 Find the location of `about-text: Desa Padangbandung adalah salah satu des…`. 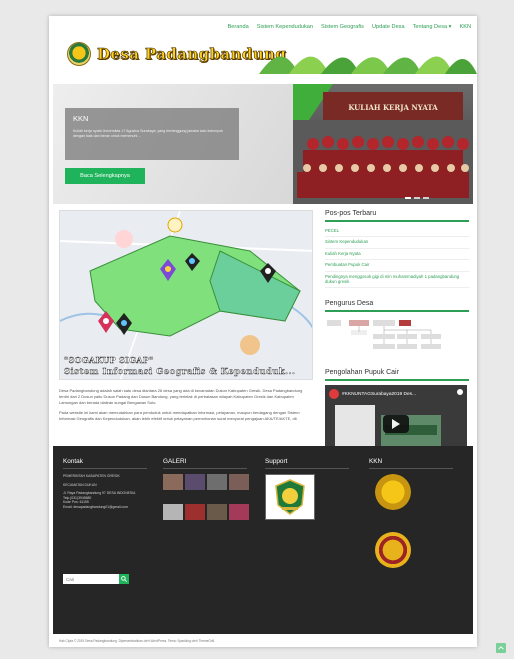

about-text: Desa Padangbandung adalah salah satu des… is located at coordinates (186, 407).